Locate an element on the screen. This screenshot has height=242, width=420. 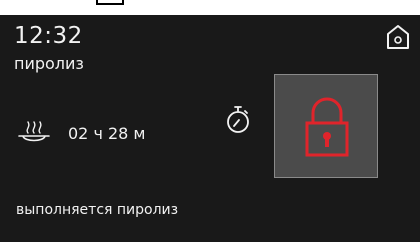
status-message: выполняется пиролиз is located at coordinates (97, 210).